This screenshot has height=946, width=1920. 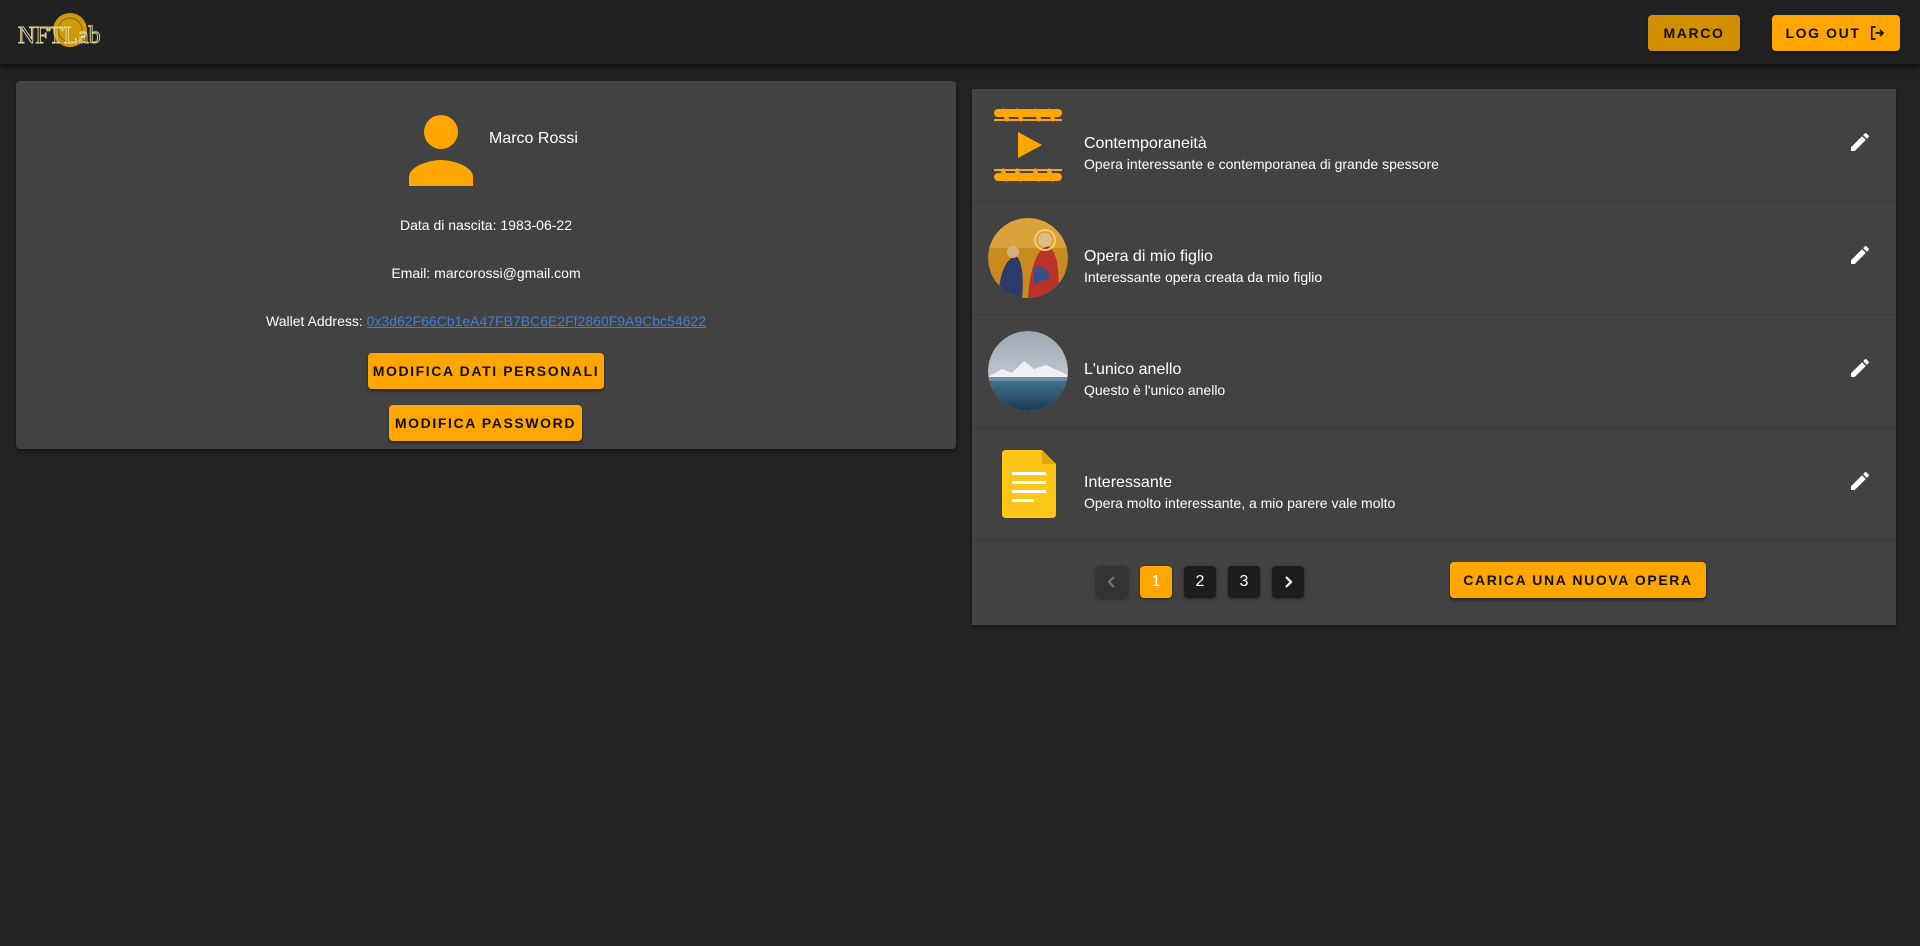 I want to click on birth-date-value: 1983-06-22, so click(x=536, y=225).